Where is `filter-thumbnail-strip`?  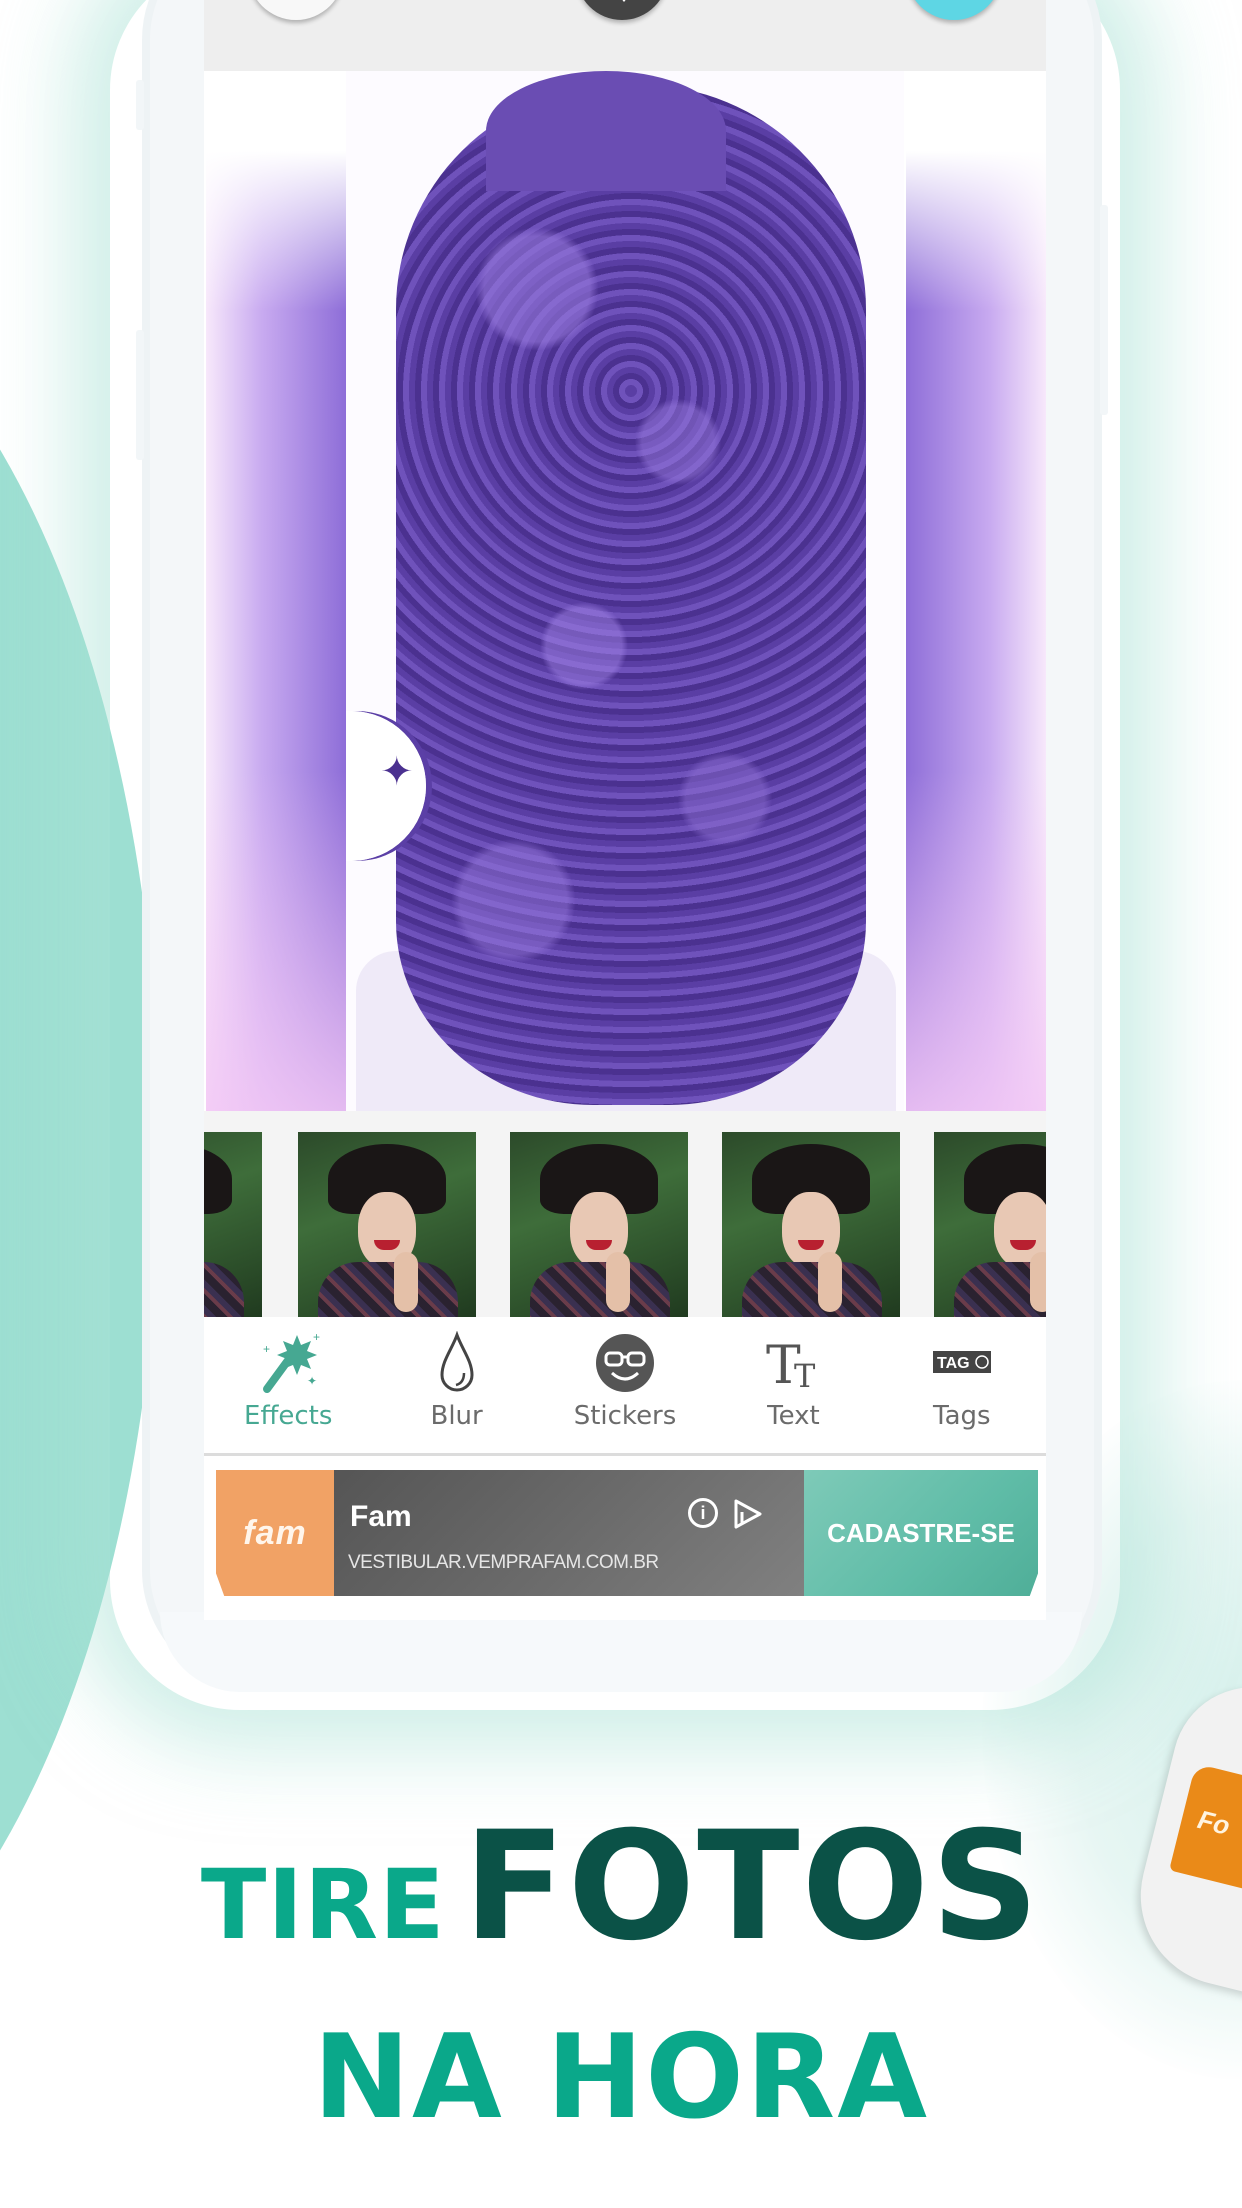
filter-thumbnail-strip is located at coordinates (625, 1214).